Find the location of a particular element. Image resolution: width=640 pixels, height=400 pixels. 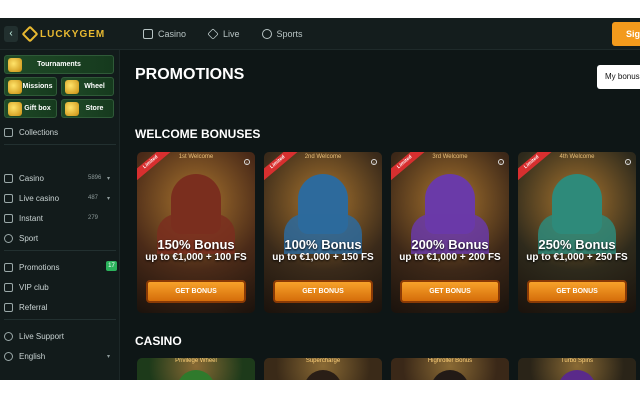

sidebar-item-vip-club: VIP club is located at coordinates (60, 287).